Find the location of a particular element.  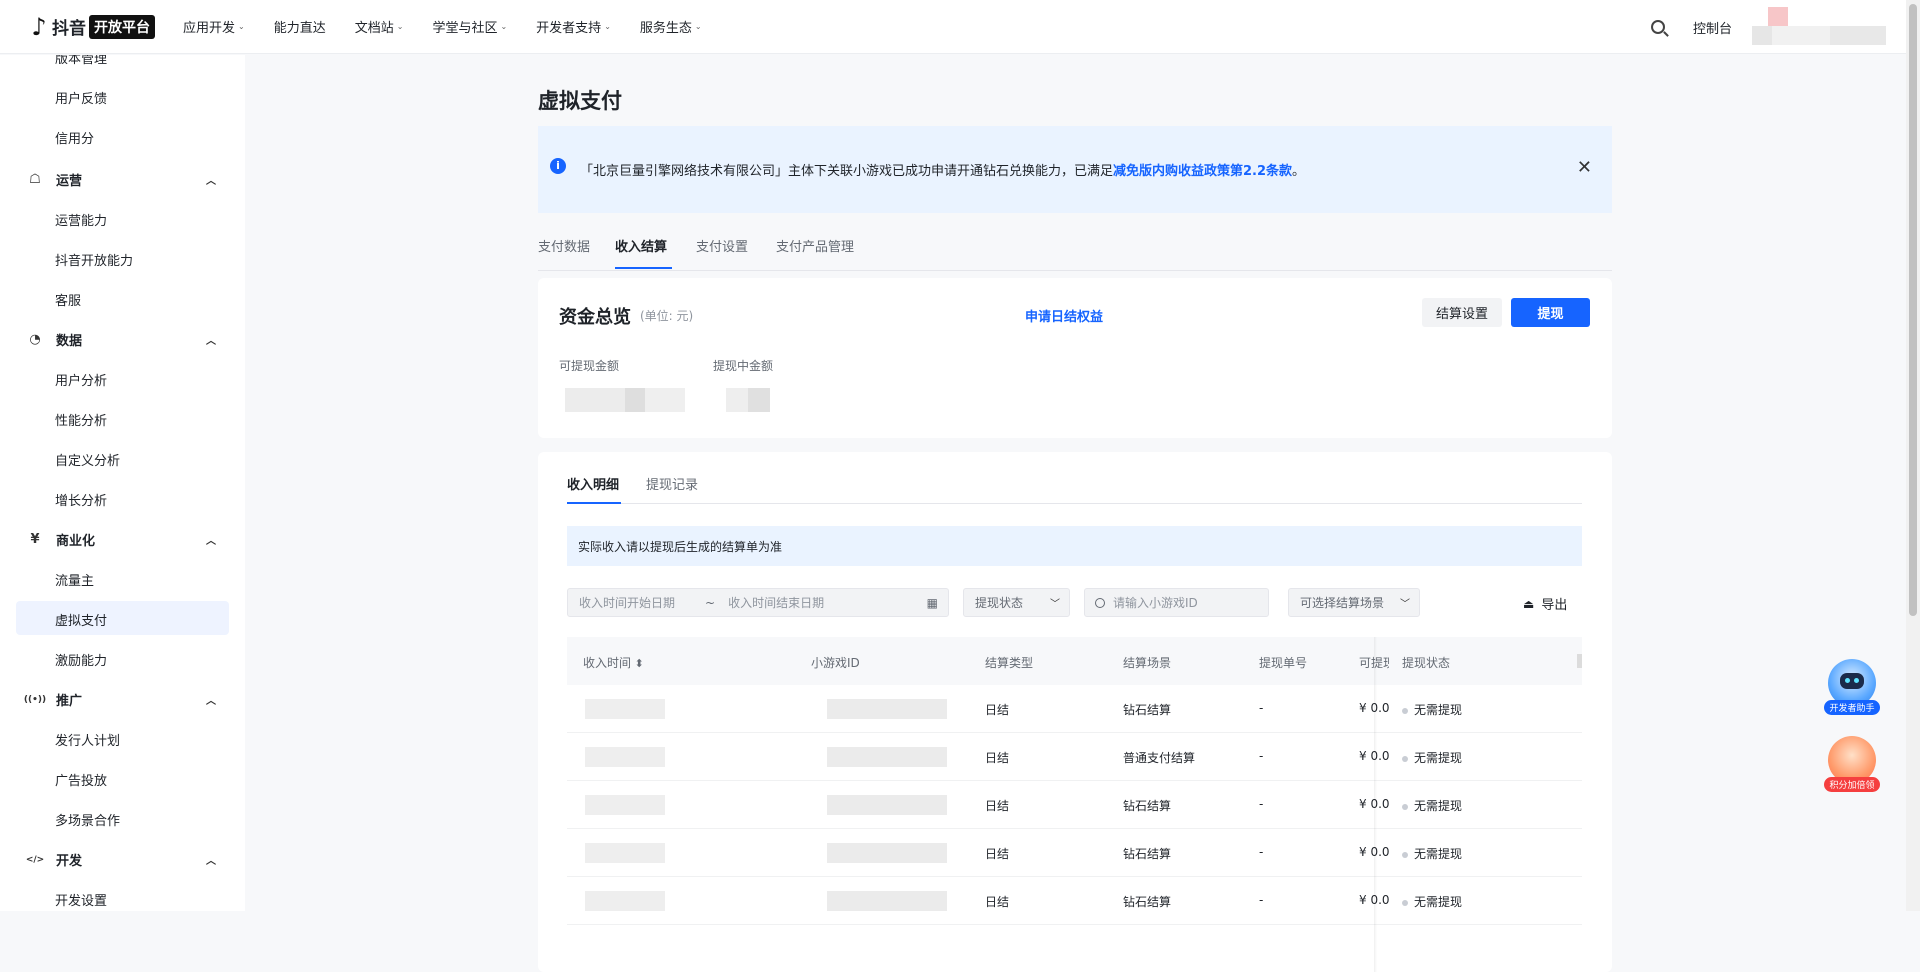

douyin-logo-icon: ♪ is located at coordinates (39, 26).